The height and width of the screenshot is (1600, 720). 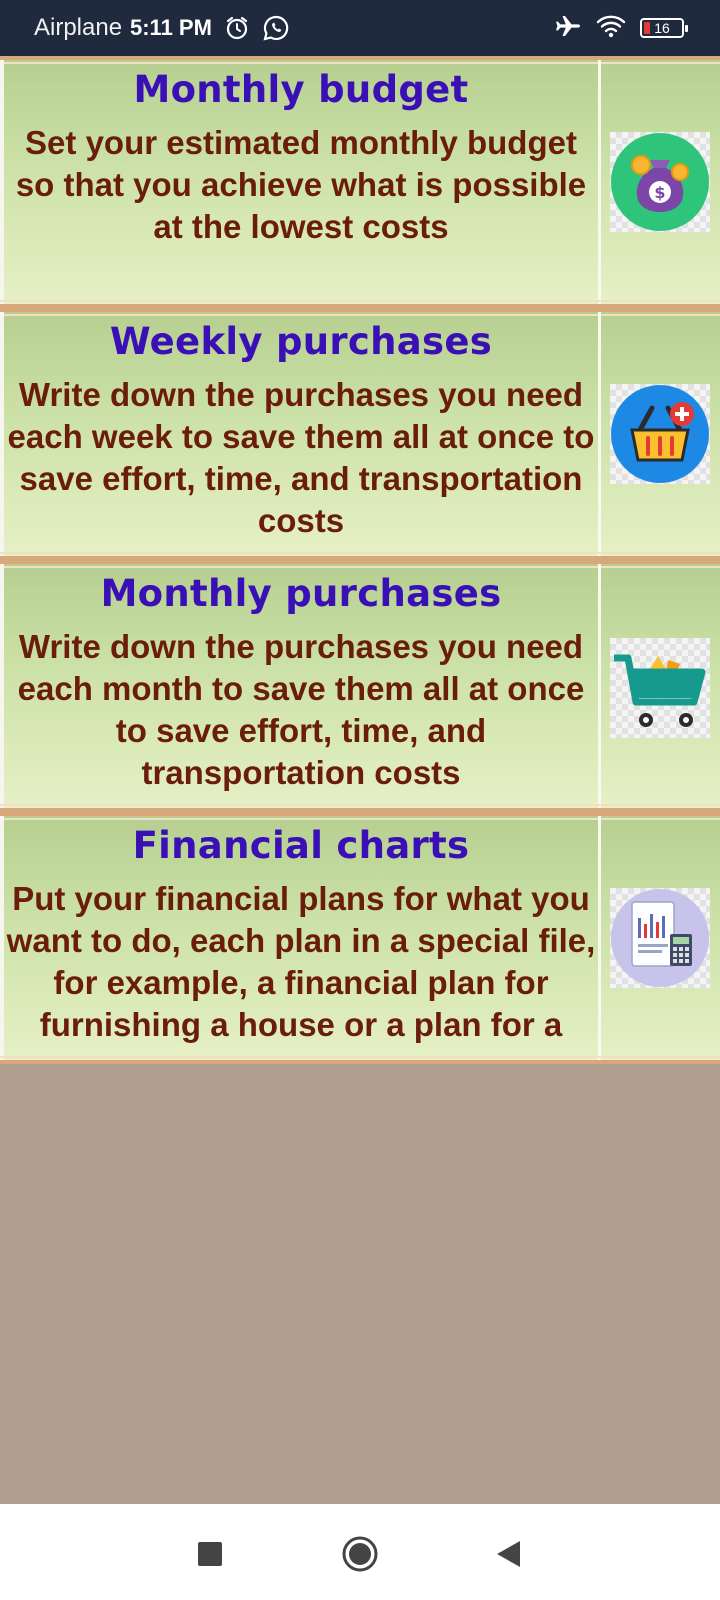 What do you see at coordinates (301, 593) in the screenshot?
I see `card-title: Monthly purchases` at bounding box center [301, 593].